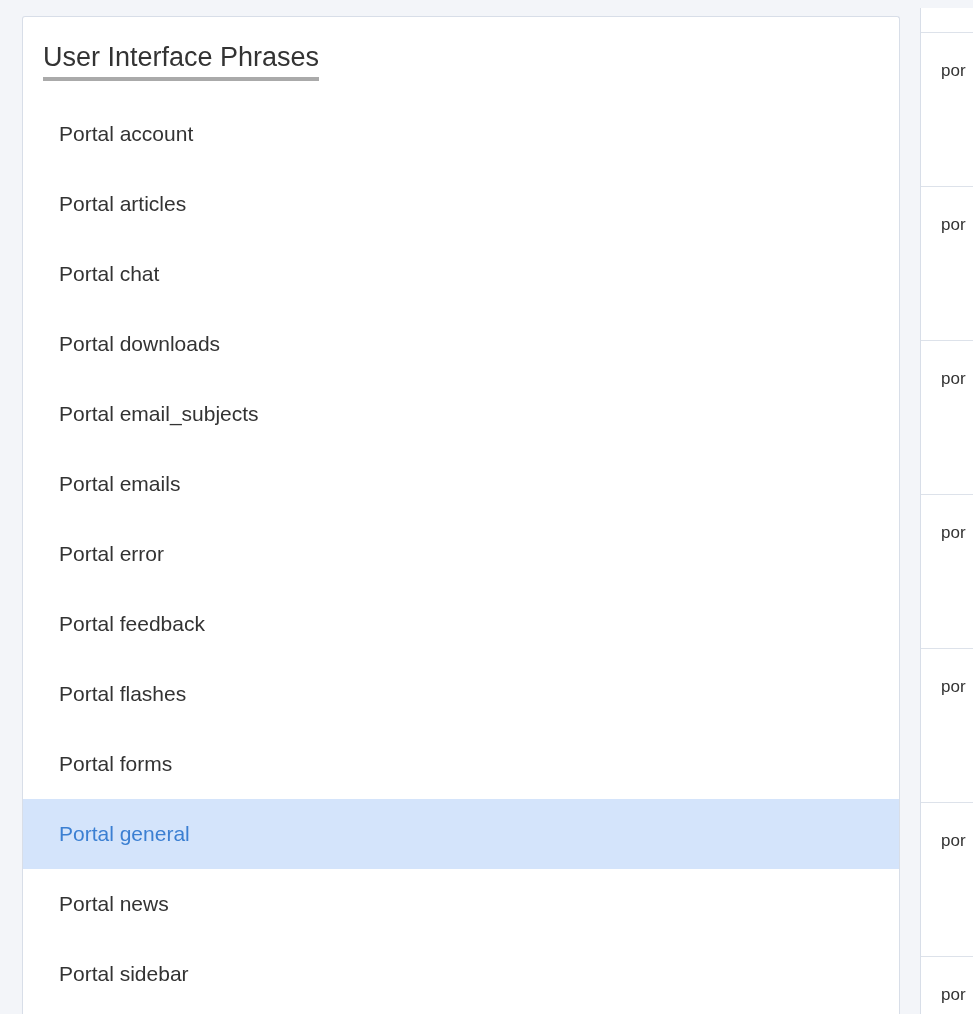  Describe the element at coordinates (181, 62) in the screenshot. I see `panel-title: User Interface Phrases` at that location.